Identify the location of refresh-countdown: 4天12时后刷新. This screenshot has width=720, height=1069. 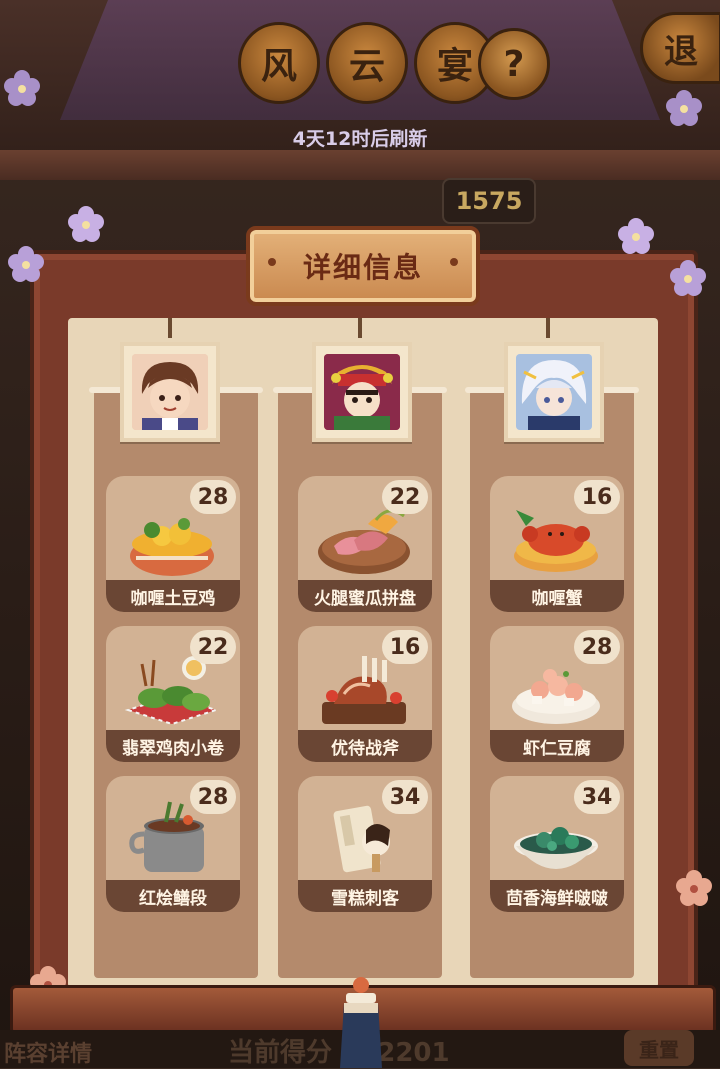
(360, 139).